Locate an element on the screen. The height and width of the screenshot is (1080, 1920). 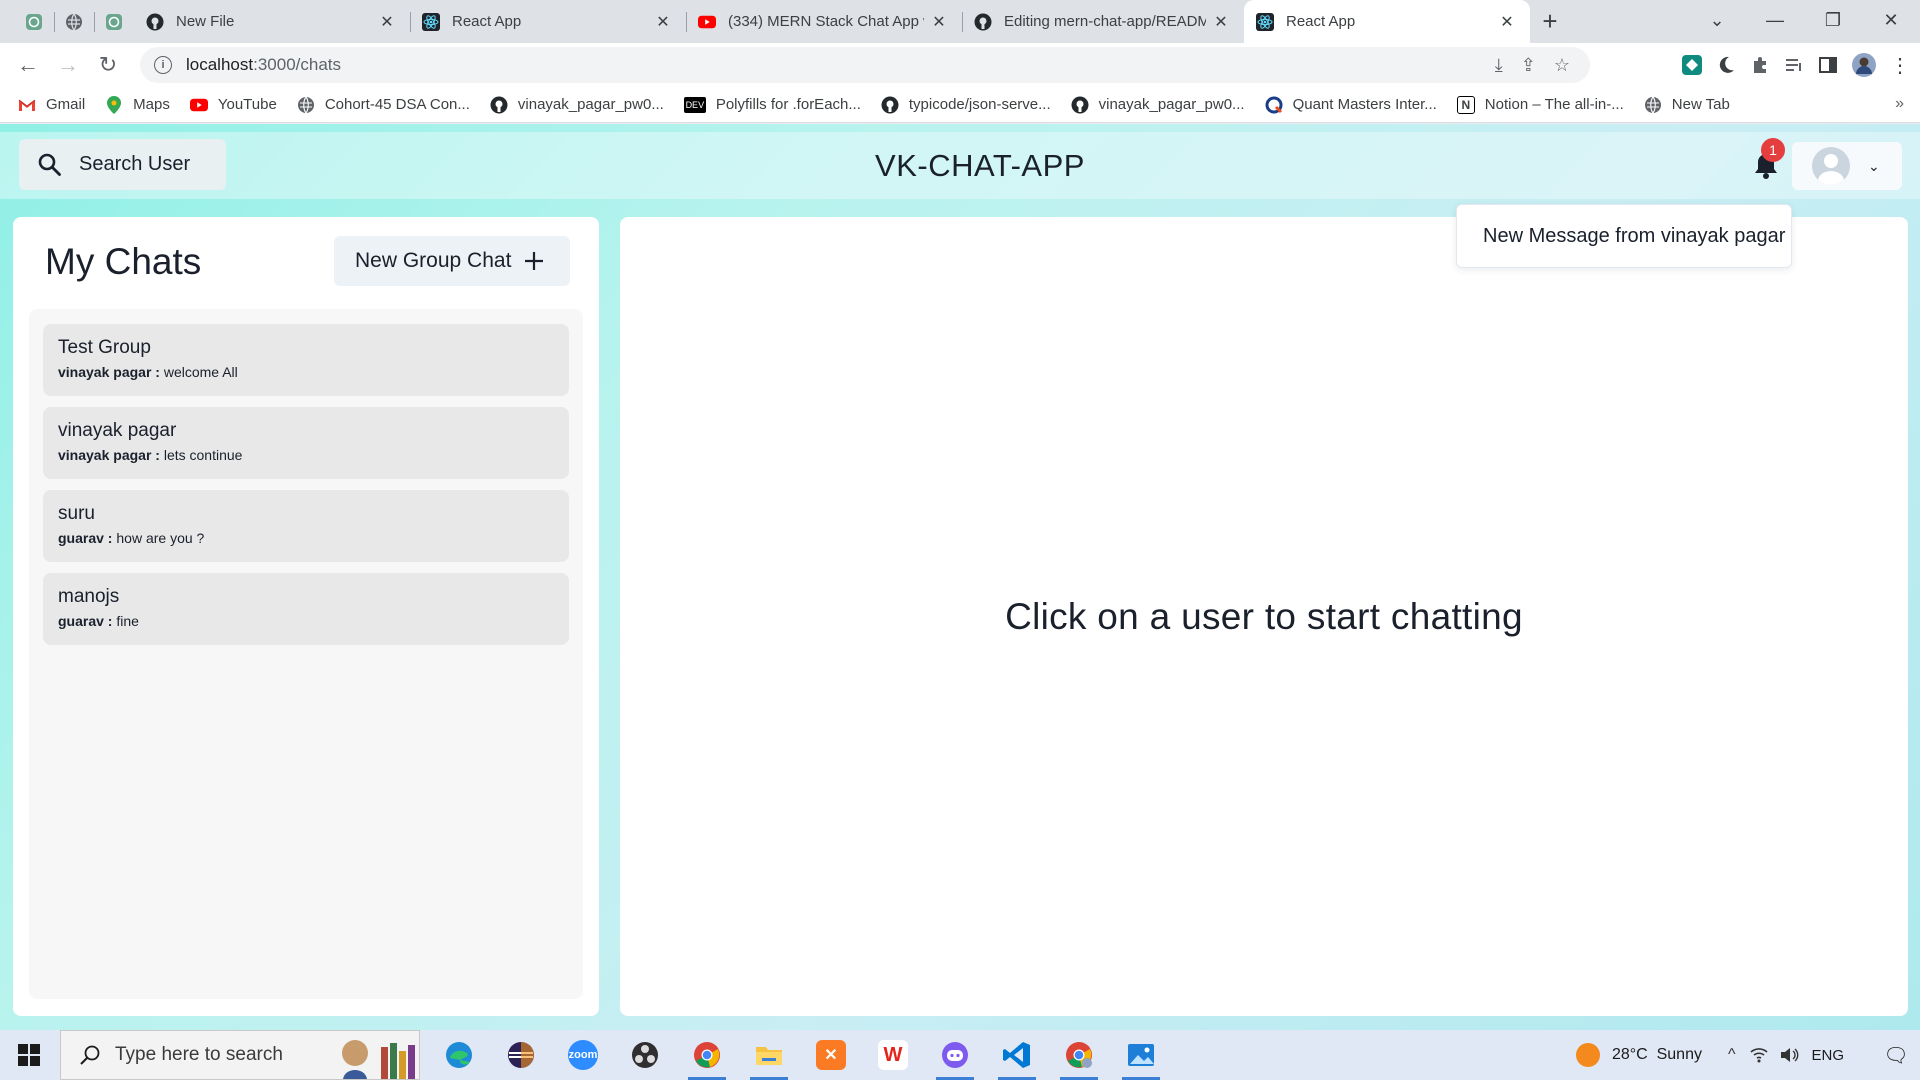
start-button is located at coordinates (29, 1055).